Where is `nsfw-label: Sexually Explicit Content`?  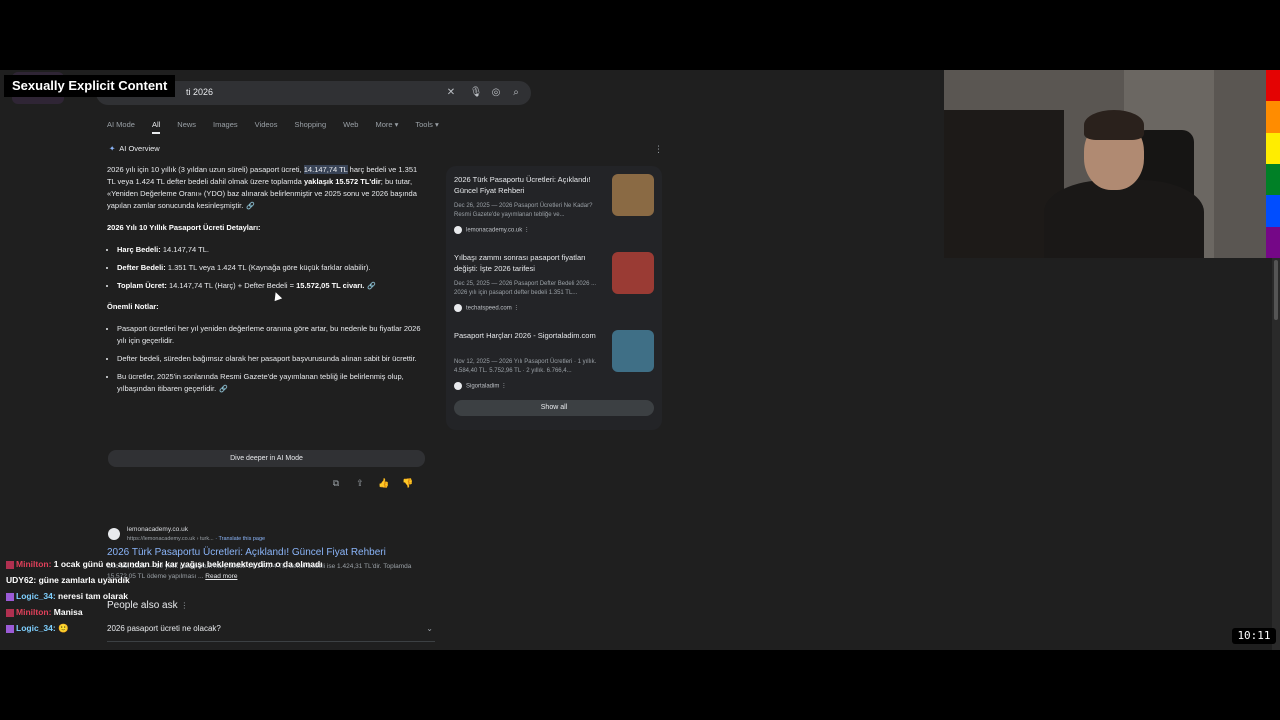 nsfw-label: Sexually Explicit Content is located at coordinates (90, 86).